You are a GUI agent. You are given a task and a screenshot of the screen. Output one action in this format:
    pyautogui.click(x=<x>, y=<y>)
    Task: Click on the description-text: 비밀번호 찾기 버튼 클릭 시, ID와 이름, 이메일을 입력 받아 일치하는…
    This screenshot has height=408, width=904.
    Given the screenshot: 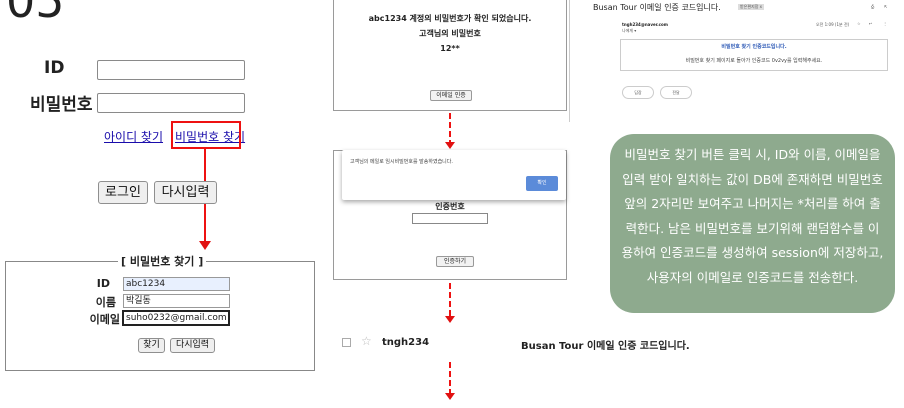 What is the action you would take?
    pyautogui.click(x=752, y=216)
    